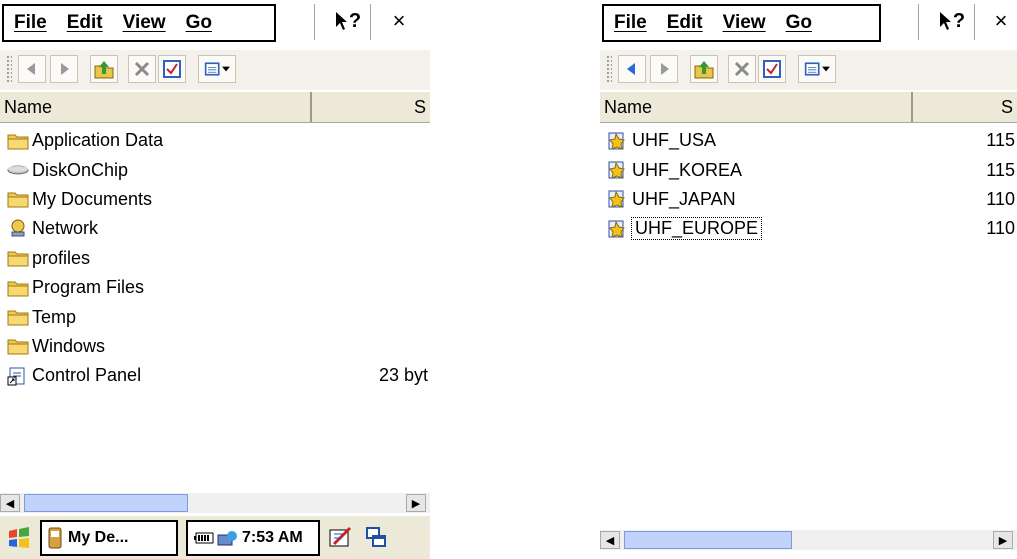 The width and height of the screenshot is (1017, 559). I want to click on view-list-icon, so click(212, 69).